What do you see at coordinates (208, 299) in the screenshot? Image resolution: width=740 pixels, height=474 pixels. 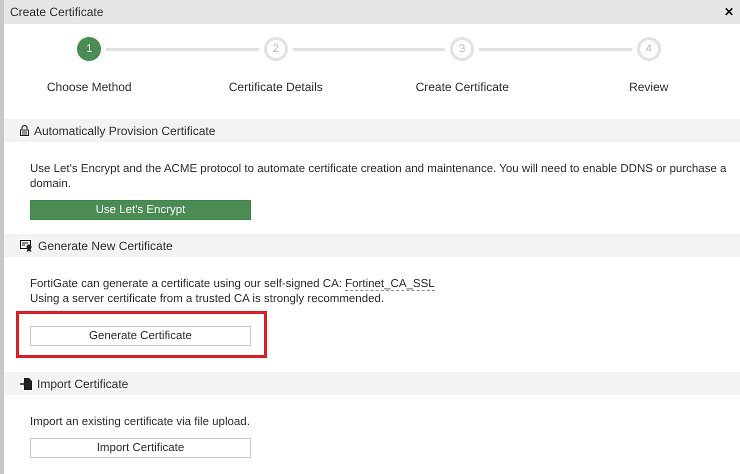 I see `description-text: Using a server certificate from a trusted CA is strongly recommended.` at bounding box center [208, 299].